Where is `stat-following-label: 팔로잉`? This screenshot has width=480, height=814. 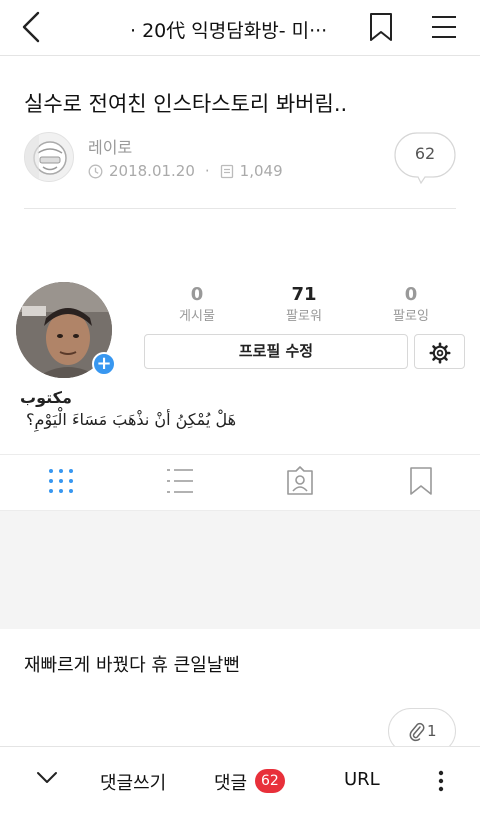 stat-following-label: 팔로잉 is located at coordinates (411, 316).